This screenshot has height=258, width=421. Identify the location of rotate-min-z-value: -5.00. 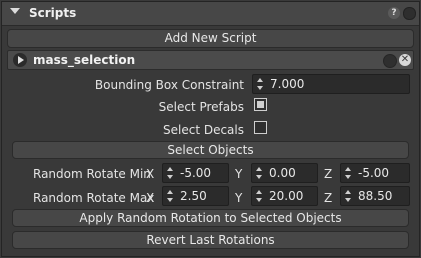
(374, 173).